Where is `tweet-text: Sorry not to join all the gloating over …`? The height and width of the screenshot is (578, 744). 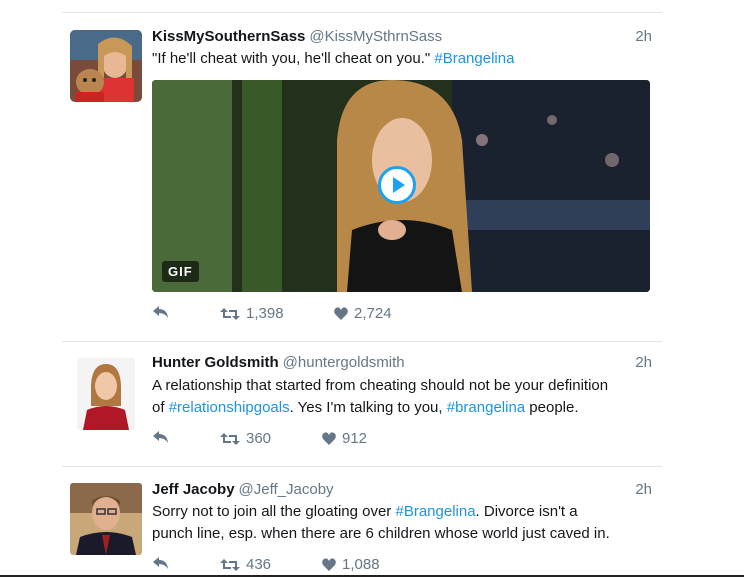
tweet-text: Sorry not to join all the gloating over … is located at coordinates (402, 523).